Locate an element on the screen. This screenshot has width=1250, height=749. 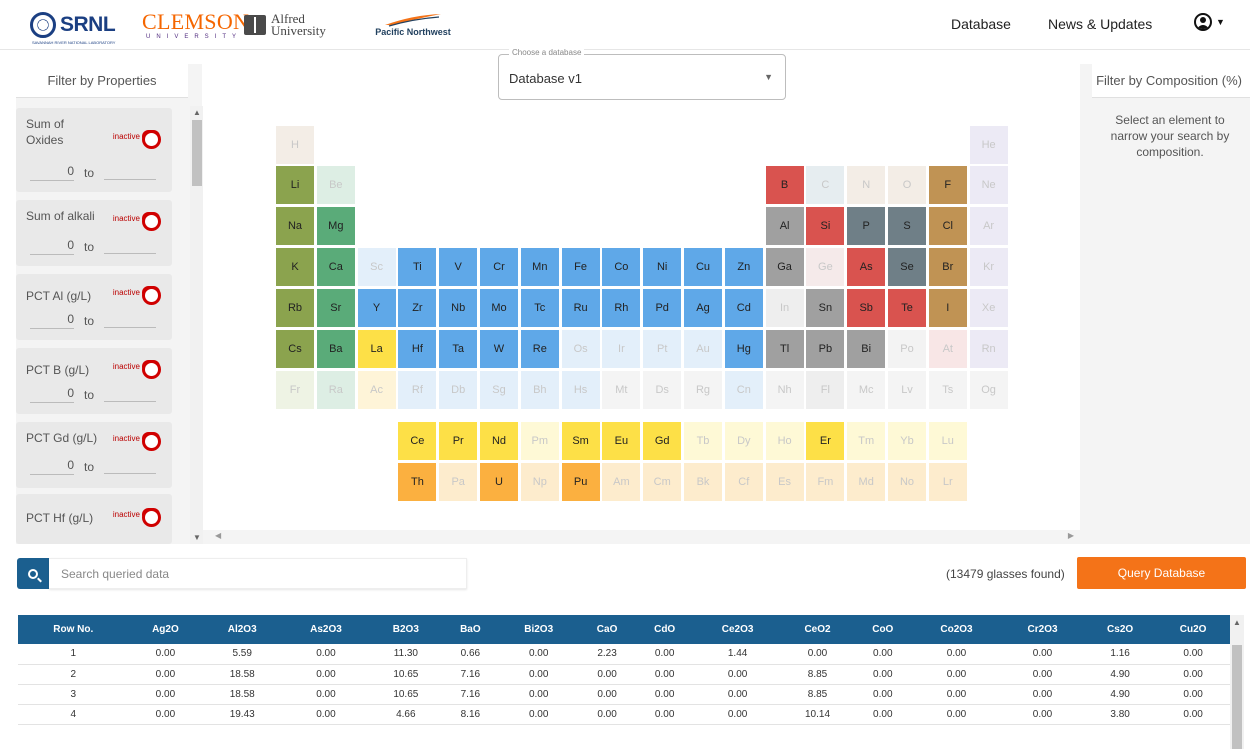
element-am: Am is located at coordinates (621, 482).